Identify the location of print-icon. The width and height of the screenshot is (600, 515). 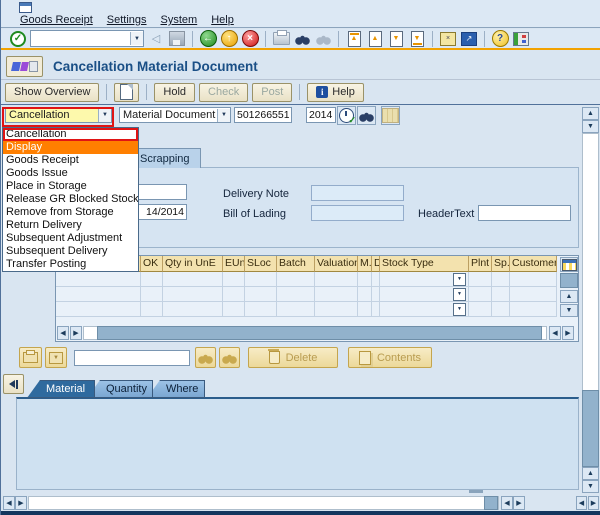
(281, 39).